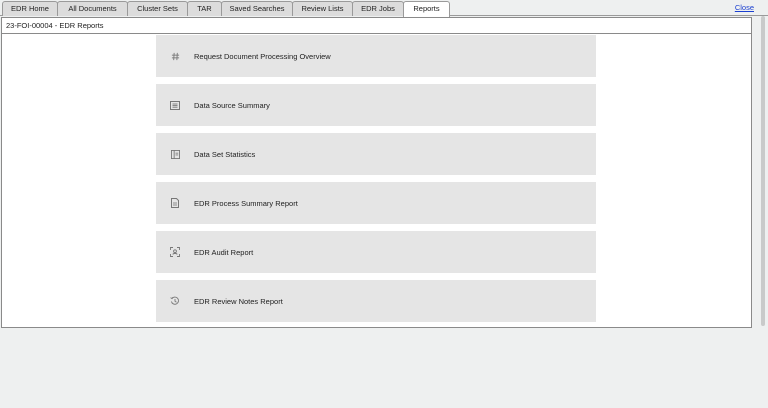 Image resolution: width=768 pixels, height=408 pixels. I want to click on close-link: Close, so click(744, 7).